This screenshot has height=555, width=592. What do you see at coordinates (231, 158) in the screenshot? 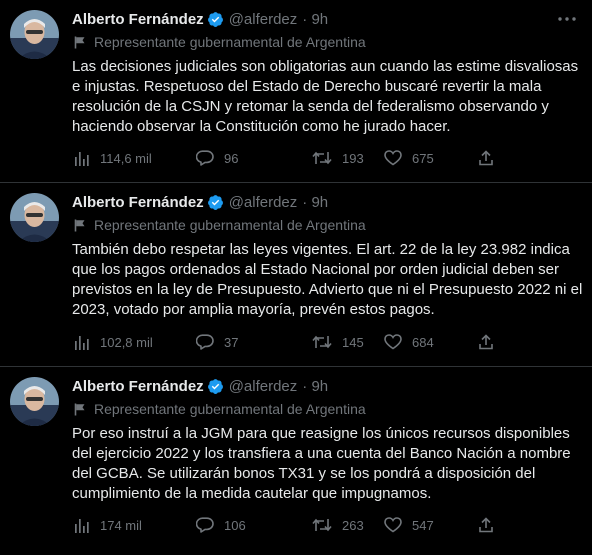
I see `reply-count: 96` at bounding box center [231, 158].